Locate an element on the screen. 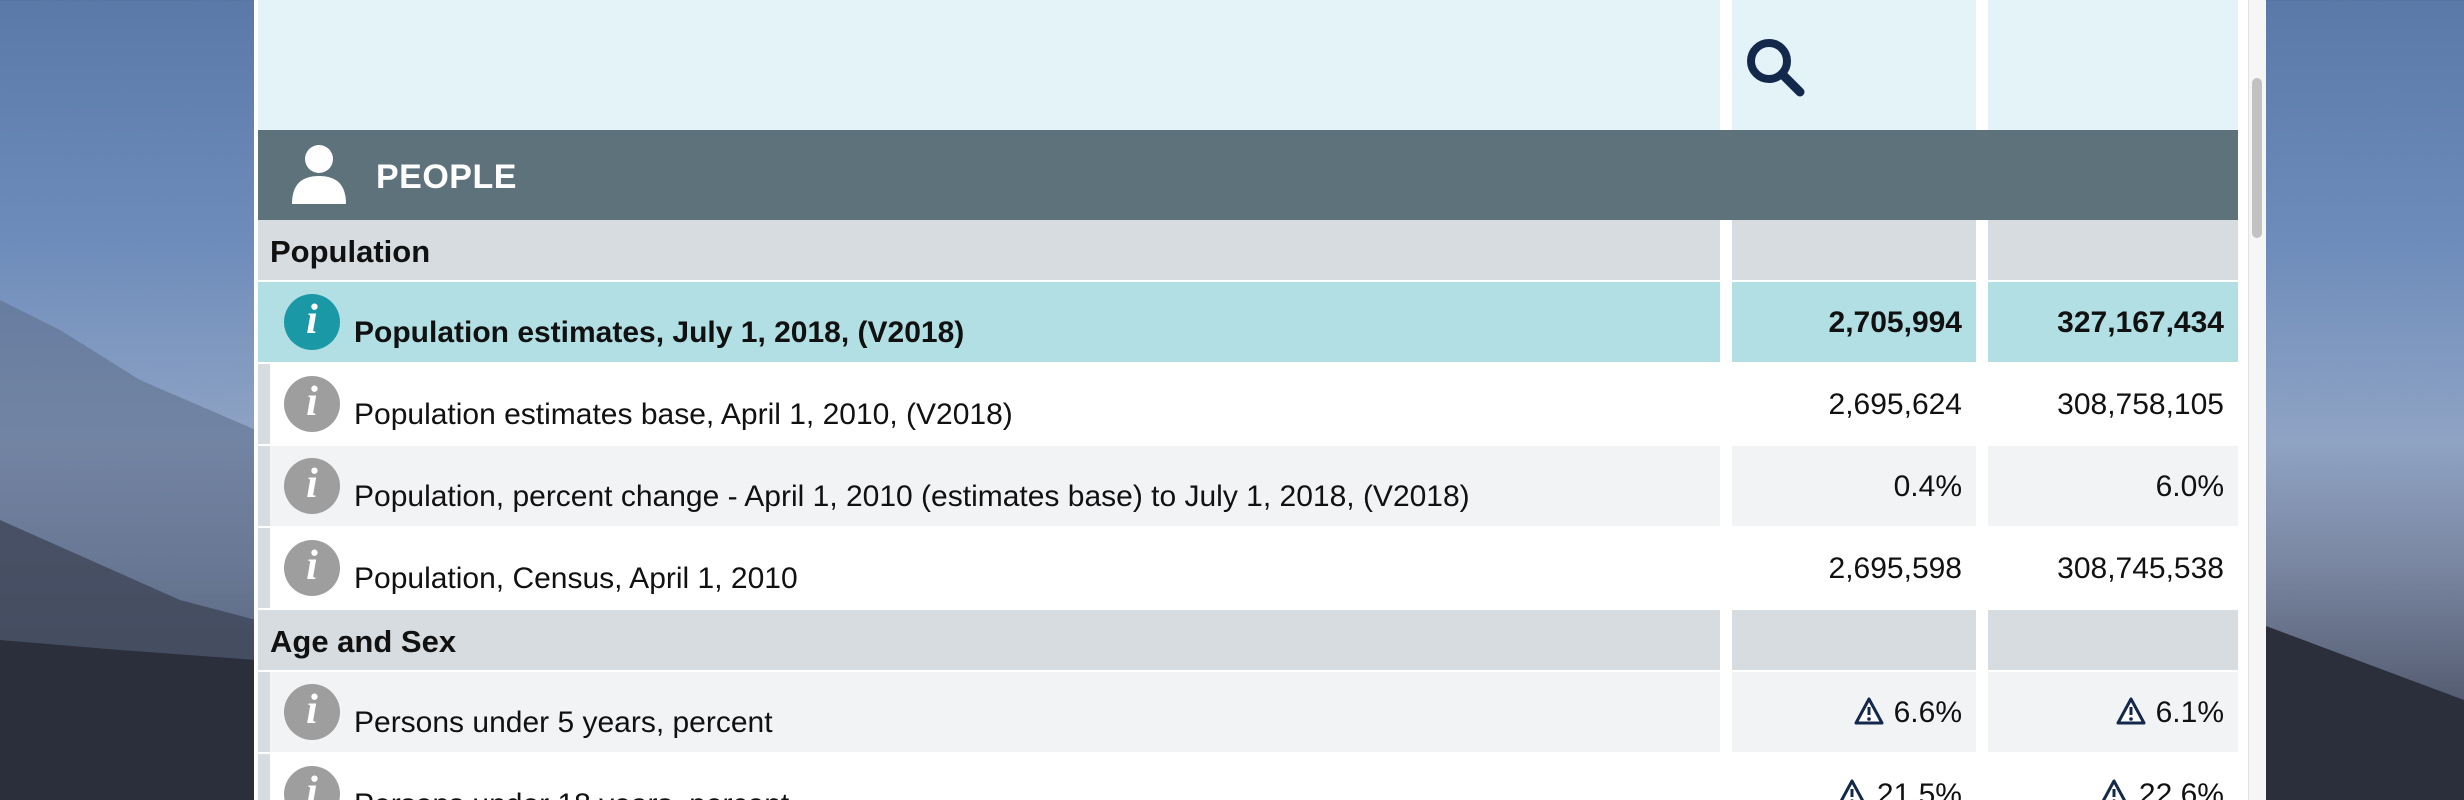 The height and width of the screenshot is (800, 2464). value-col2: 308,758,105 is located at coordinates (2140, 404).